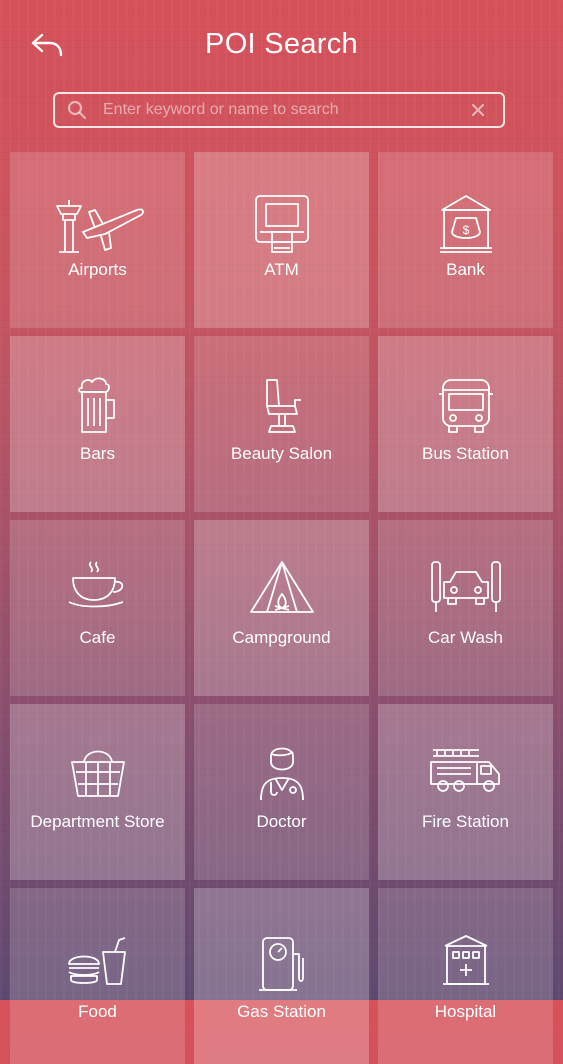  I want to click on category-tile-gas-station: Gas Station, so click(281, 976).